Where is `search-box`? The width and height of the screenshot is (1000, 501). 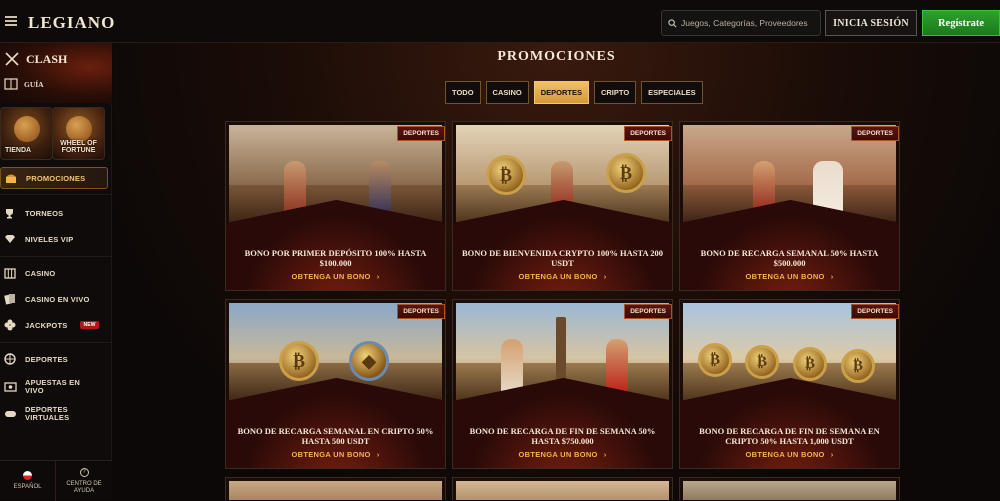
search-box is located at coordinates (741, 23).